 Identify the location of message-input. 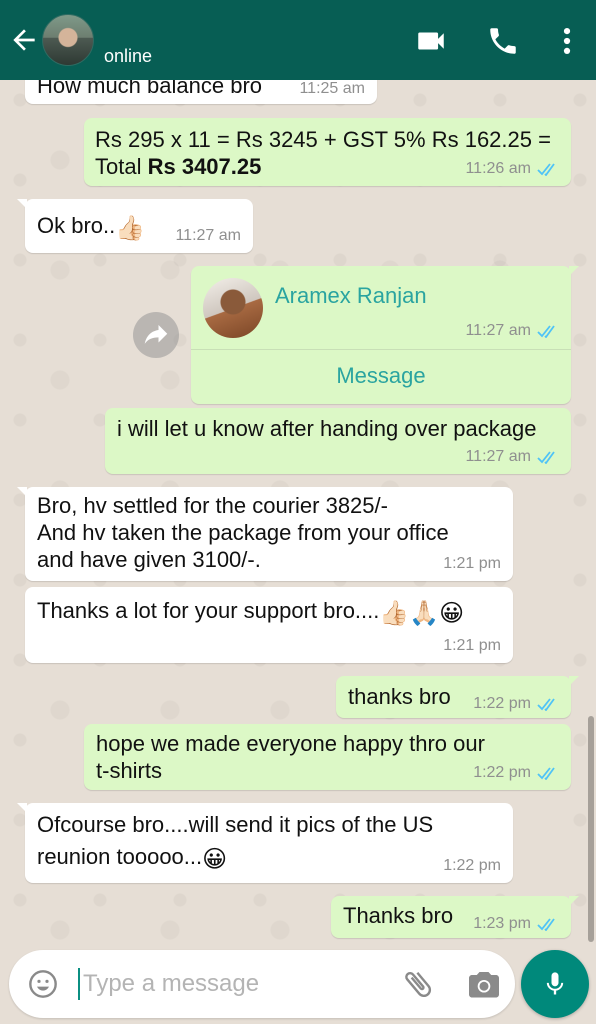
(238, 984).